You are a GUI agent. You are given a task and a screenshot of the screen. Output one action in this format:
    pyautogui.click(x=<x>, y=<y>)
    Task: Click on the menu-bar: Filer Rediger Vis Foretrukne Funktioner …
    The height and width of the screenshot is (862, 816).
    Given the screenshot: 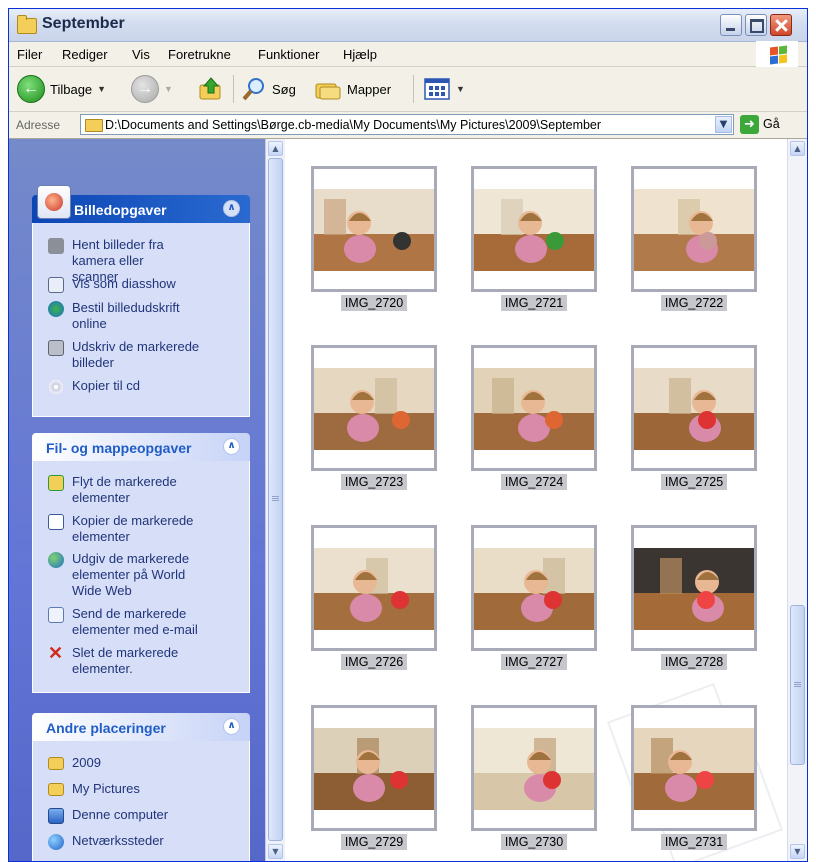 What is the action you would take?
    pyautogui.click(x=408, y=54)
    